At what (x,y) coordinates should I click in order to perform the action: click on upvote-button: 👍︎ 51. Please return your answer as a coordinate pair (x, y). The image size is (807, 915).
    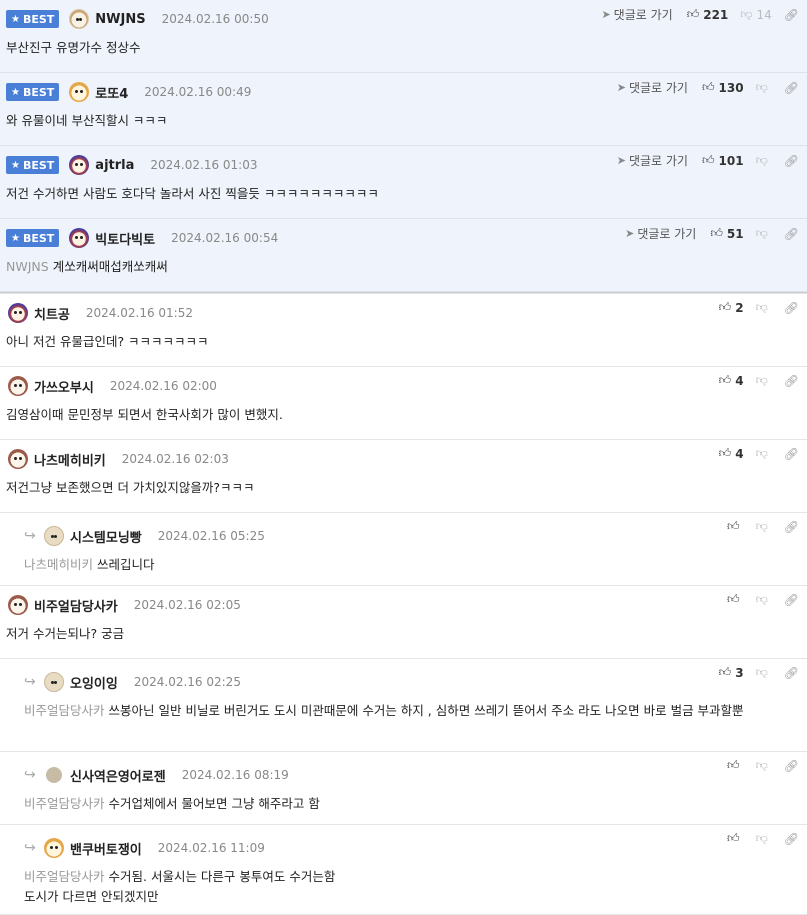
    Looking at the image, I should click on (726, 233).